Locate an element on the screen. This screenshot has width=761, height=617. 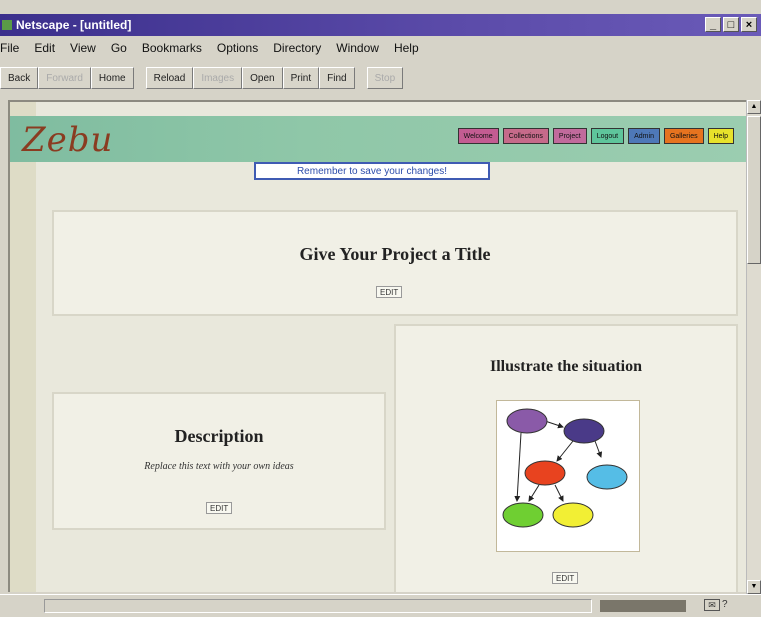
menu-window: Window is located at coordinates (357, 48).